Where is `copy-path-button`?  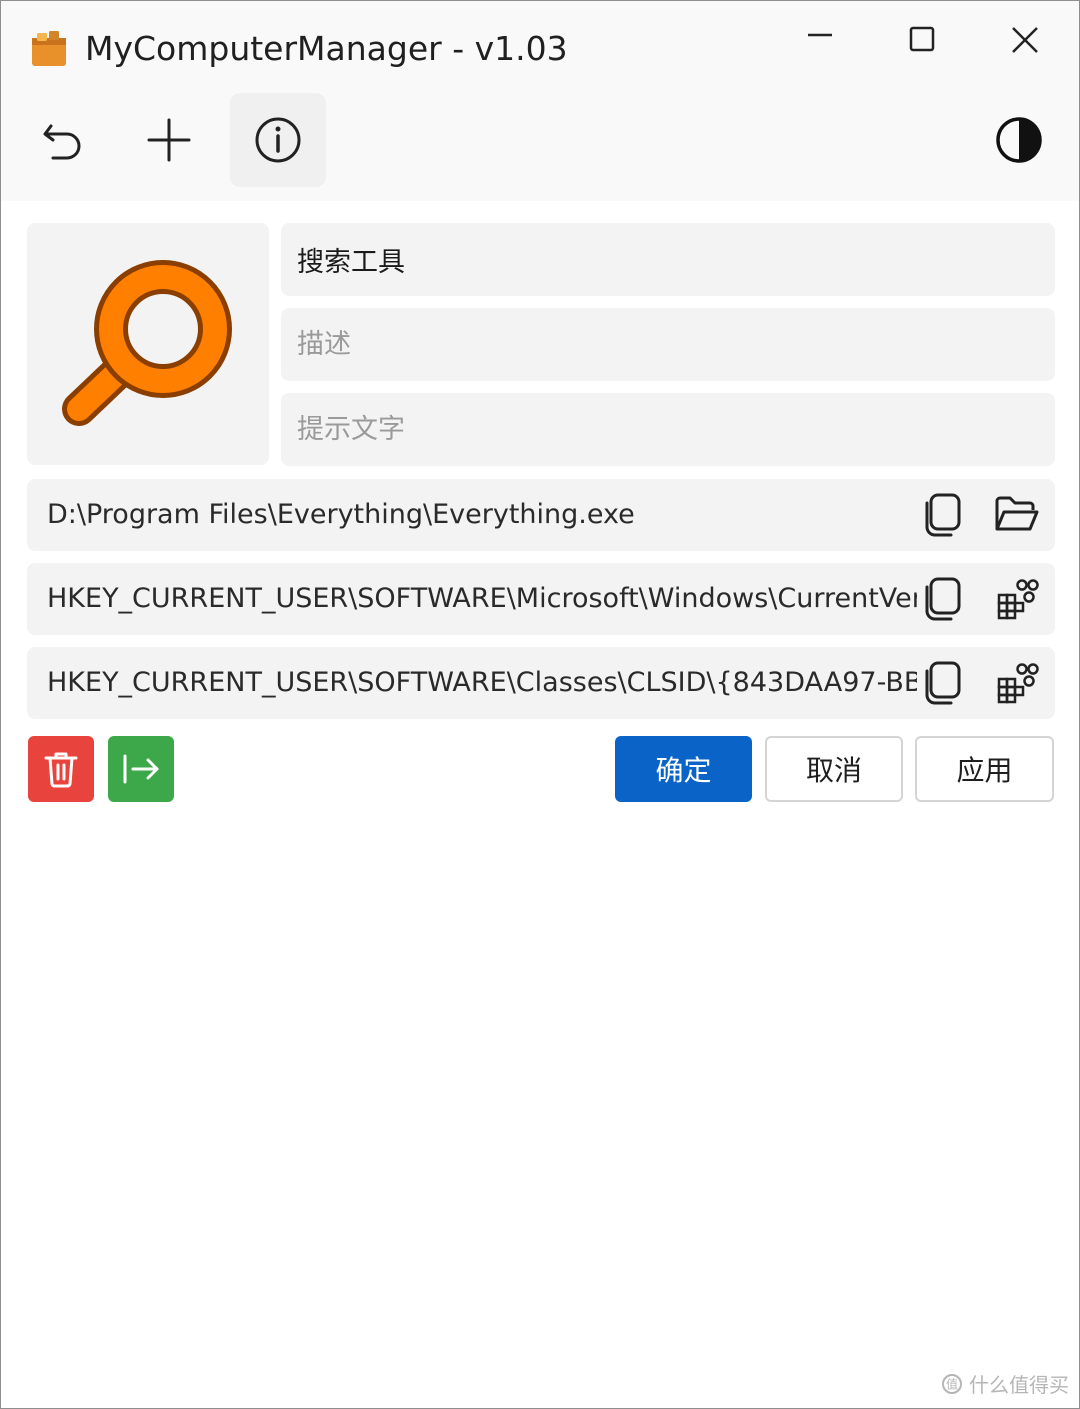 copy-path-button is located at coordinates (943, 515).